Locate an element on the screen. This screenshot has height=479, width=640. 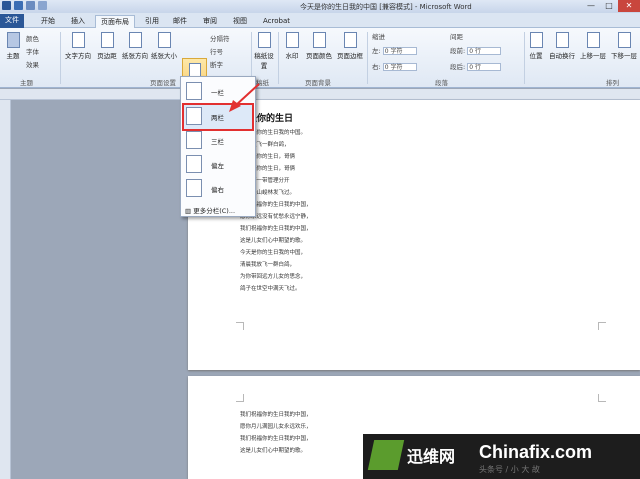
page-color-button: 页面颜色 is located at coordinates (319, 46).